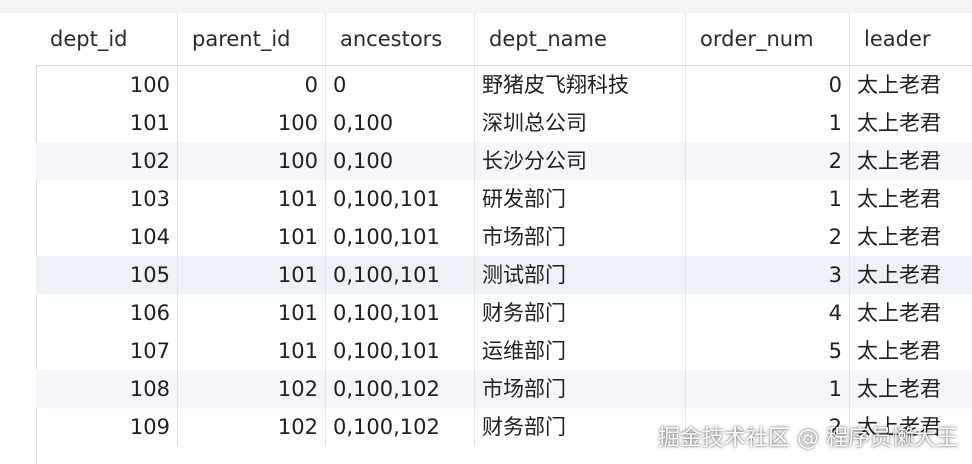 The height and width of the screenshot is (464, 972). Describe the element at coordinates (252, 85) in the screenshot. I see `cell-parent-id: 0` at that location.